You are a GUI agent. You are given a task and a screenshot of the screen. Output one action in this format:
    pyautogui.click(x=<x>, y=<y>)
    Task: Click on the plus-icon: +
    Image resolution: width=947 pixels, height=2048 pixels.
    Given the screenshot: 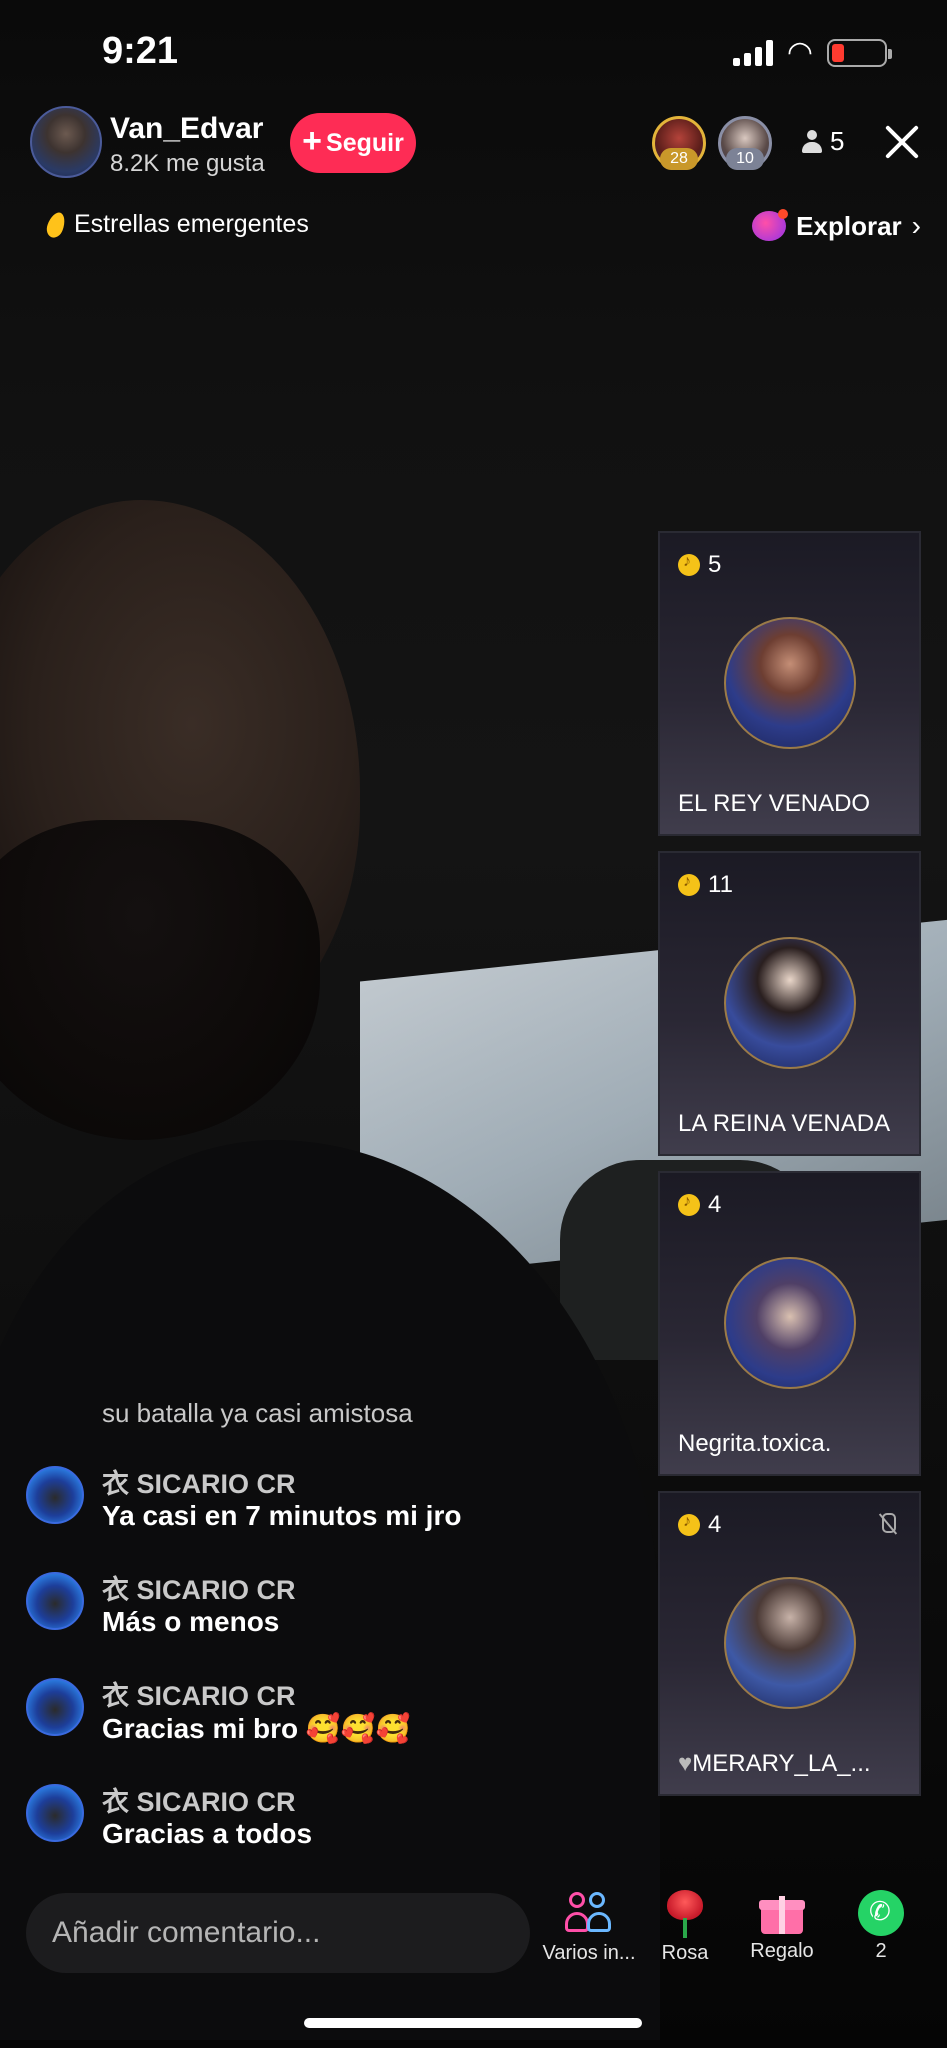 What is the action you would take?
    pyautogui.click(x=312, y=141)
    